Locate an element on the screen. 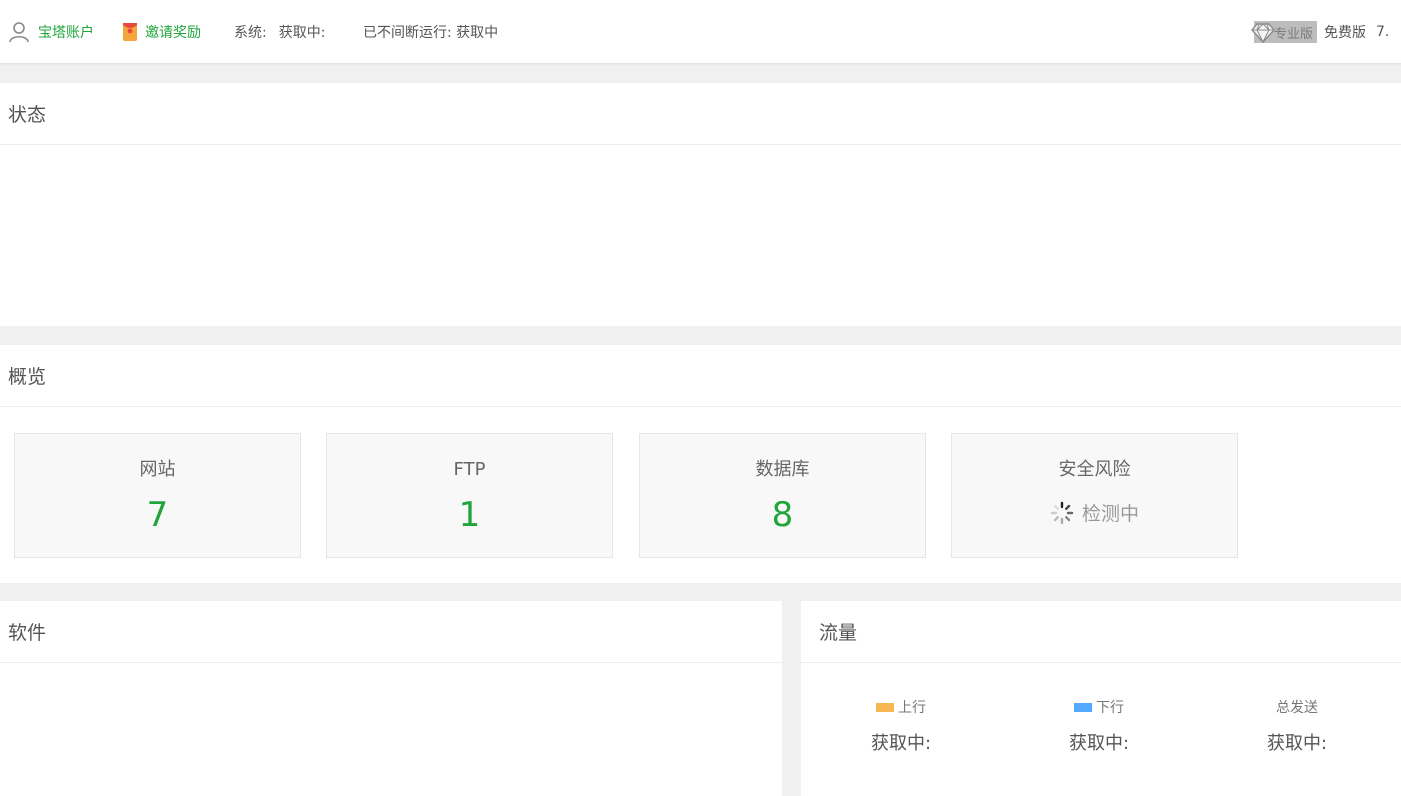  download-legend-swatch is located at coordinates (1083, 707).